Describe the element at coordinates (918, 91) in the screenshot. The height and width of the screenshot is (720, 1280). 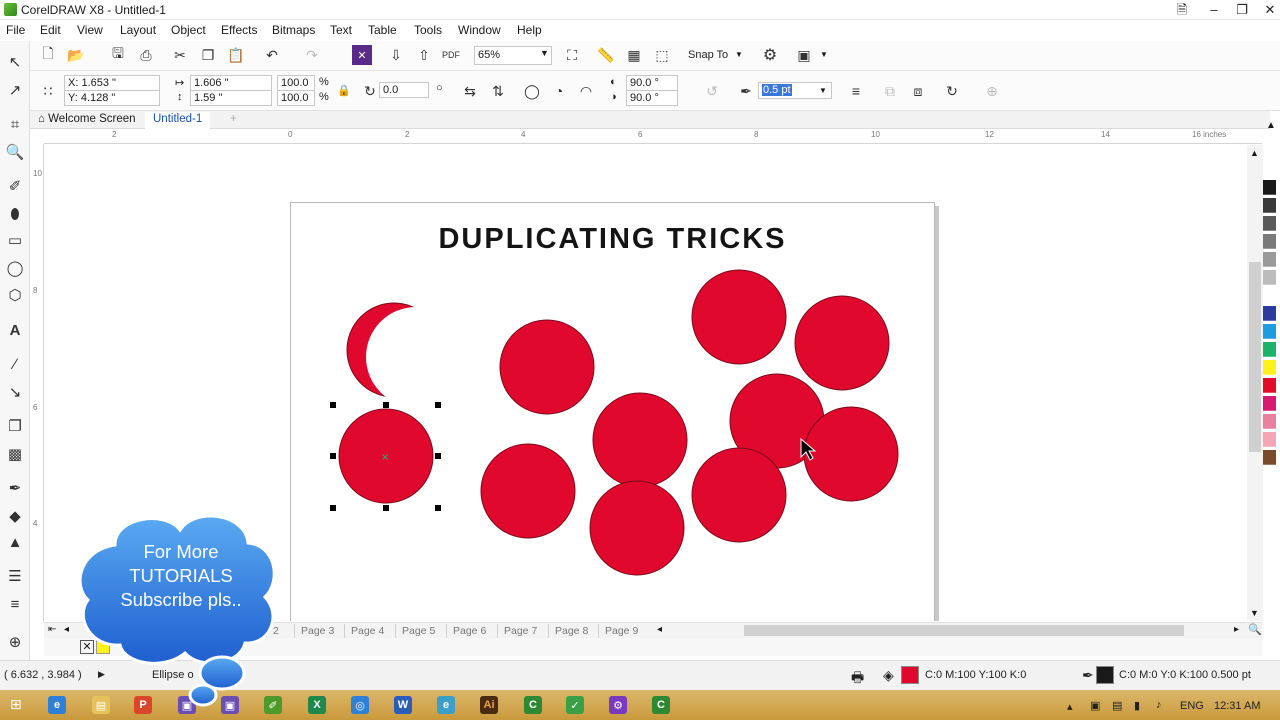
I see `to-back-icon: ⧈` at that location.